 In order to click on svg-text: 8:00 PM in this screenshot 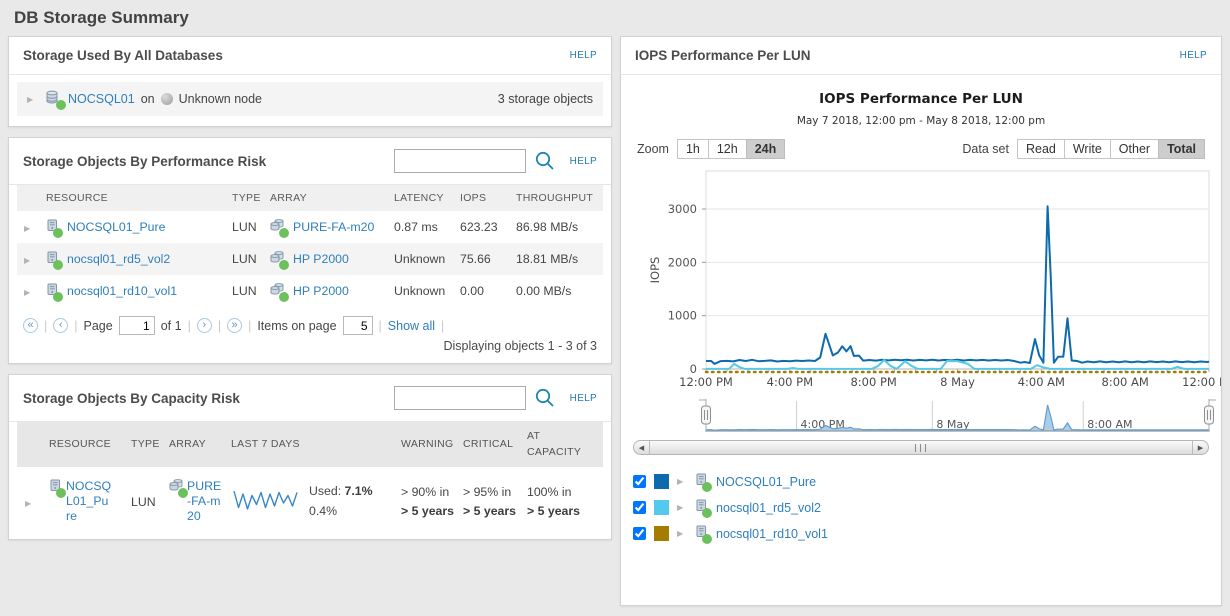, I will do `click(873, 382)`.